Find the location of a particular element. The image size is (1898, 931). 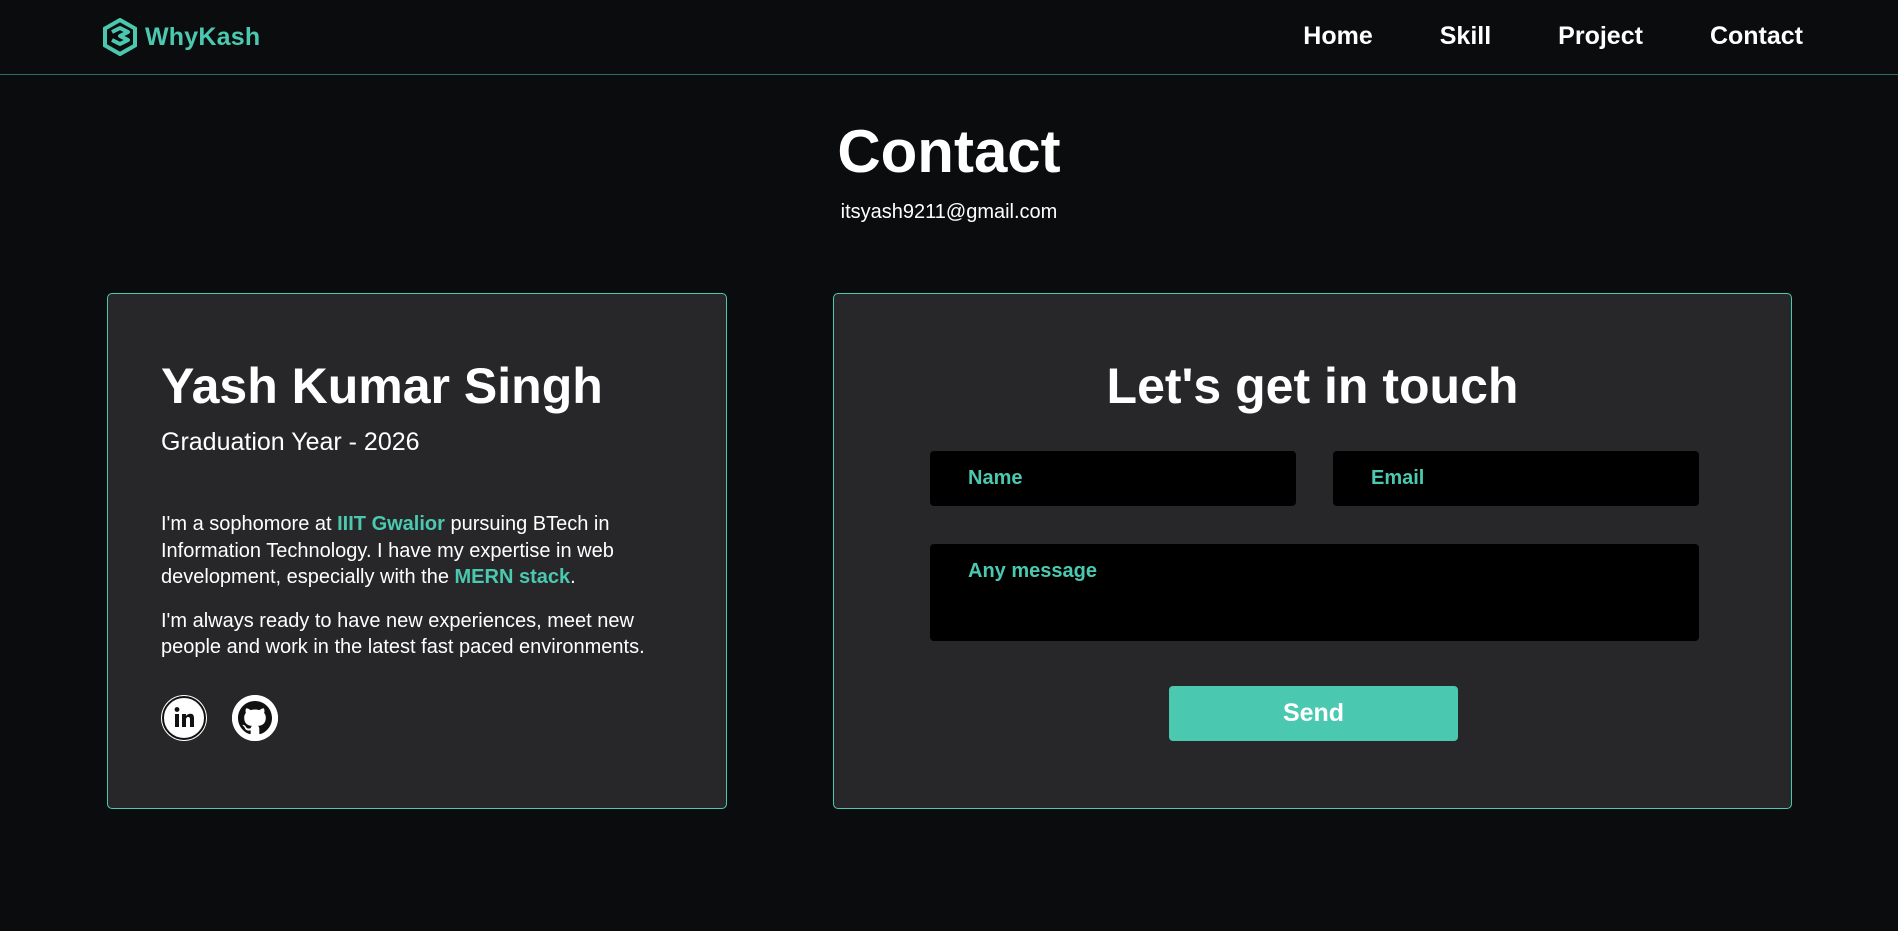

page-title: Contact is located at coordinates (949, 151).